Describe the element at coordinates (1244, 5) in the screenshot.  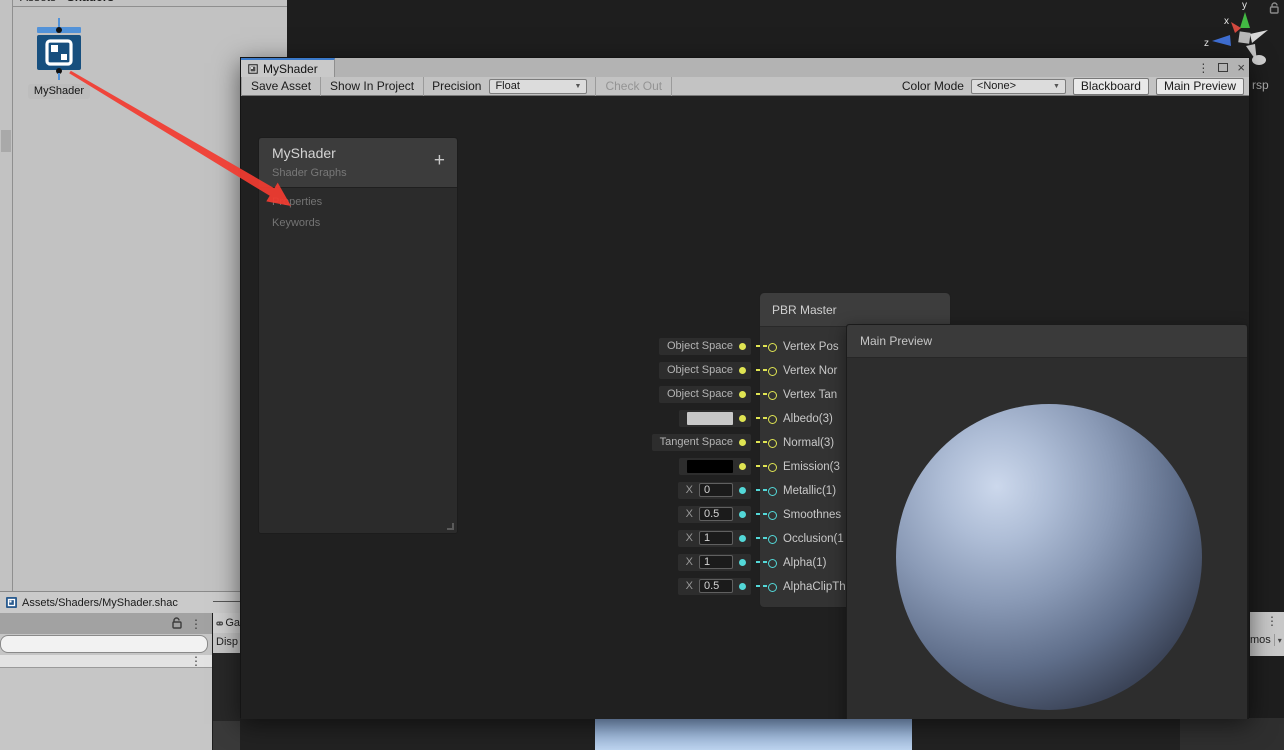
I see `axis-y-label: y` at that location.